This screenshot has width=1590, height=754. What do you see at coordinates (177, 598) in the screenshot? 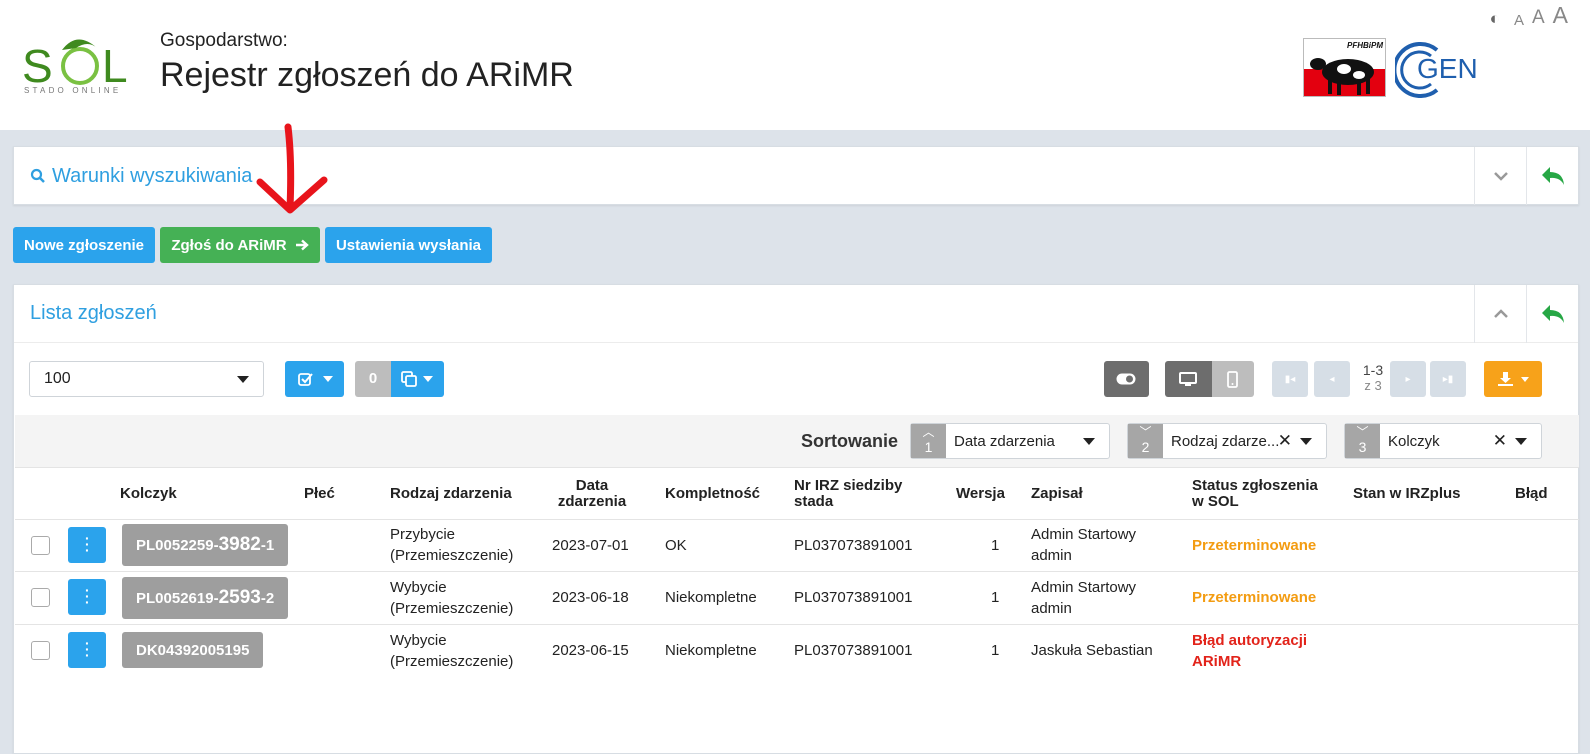
I see `ear-tag-prefix: PL0052619-` at bounding box center [177, 598].